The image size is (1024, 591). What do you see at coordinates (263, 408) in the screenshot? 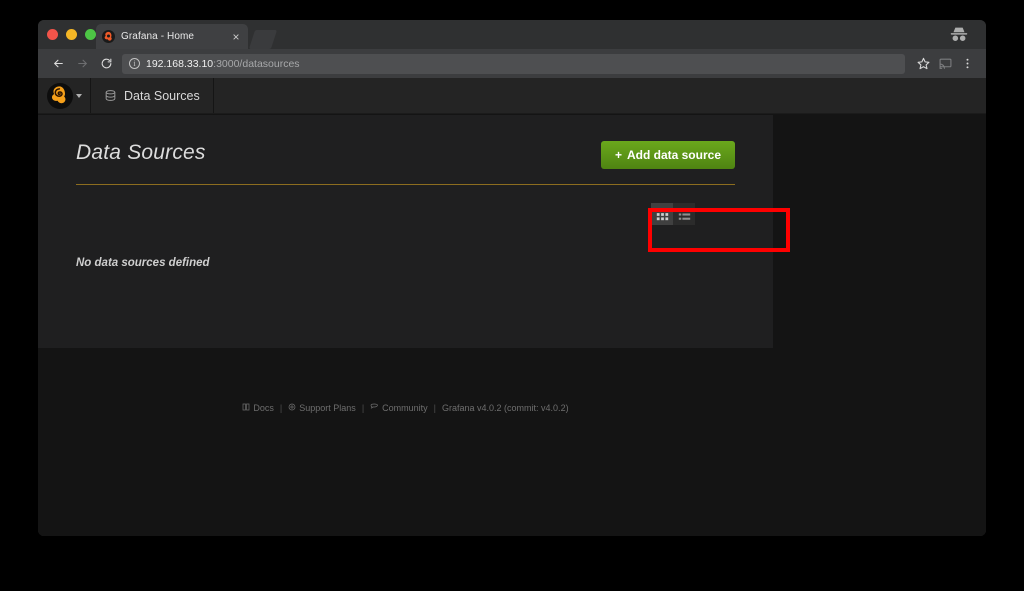
I see `footer-docs-label: Docs` at bounding box center [263, 408].